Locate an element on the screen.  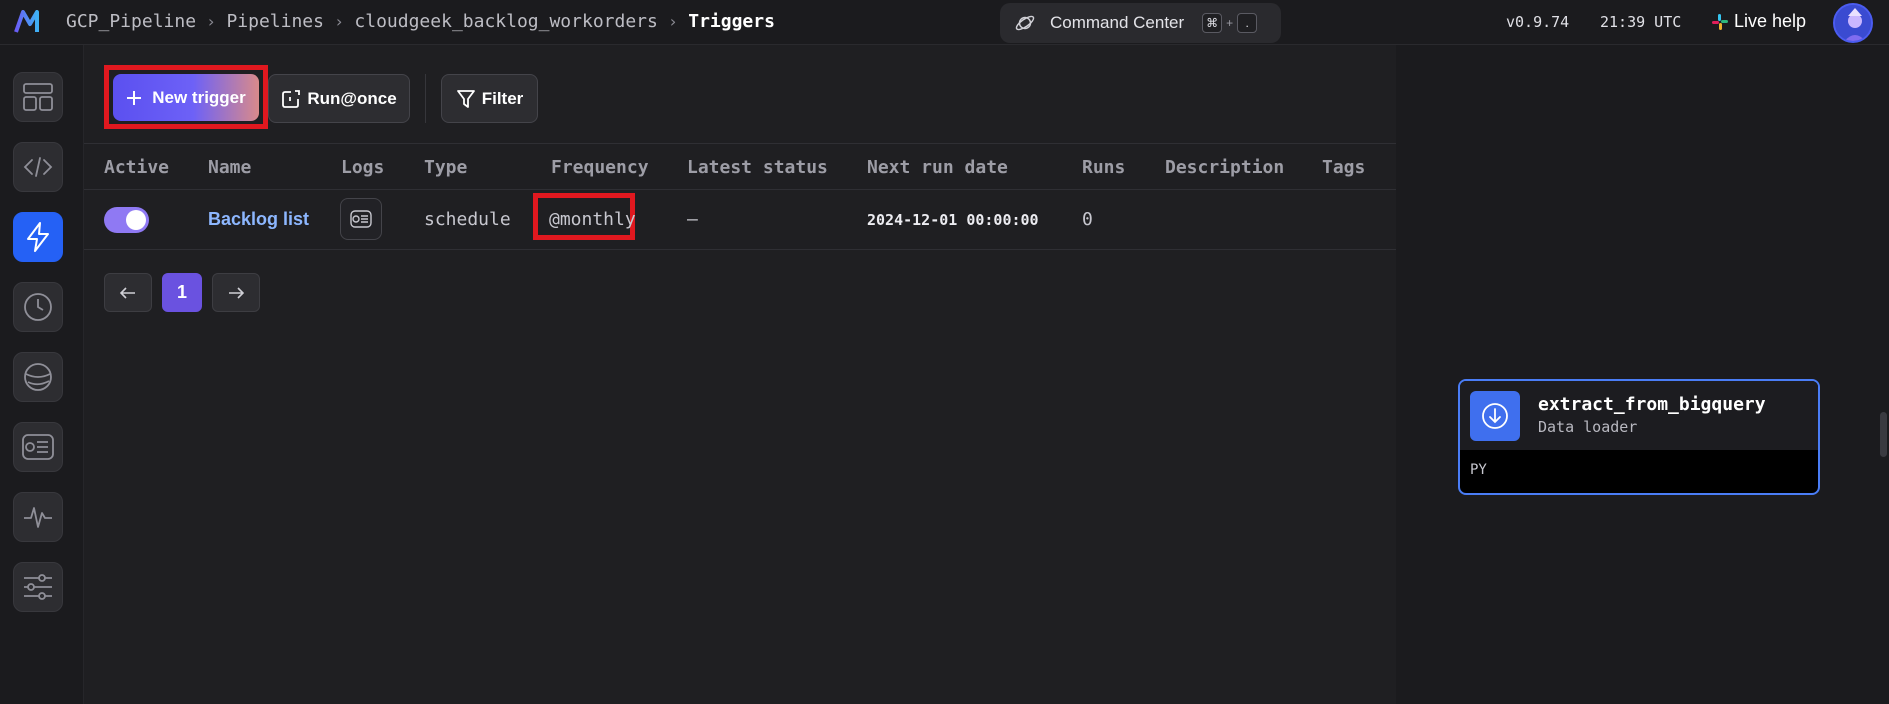
shortcut-keys: ⌘ + . is located at coordinates (1230, 23).